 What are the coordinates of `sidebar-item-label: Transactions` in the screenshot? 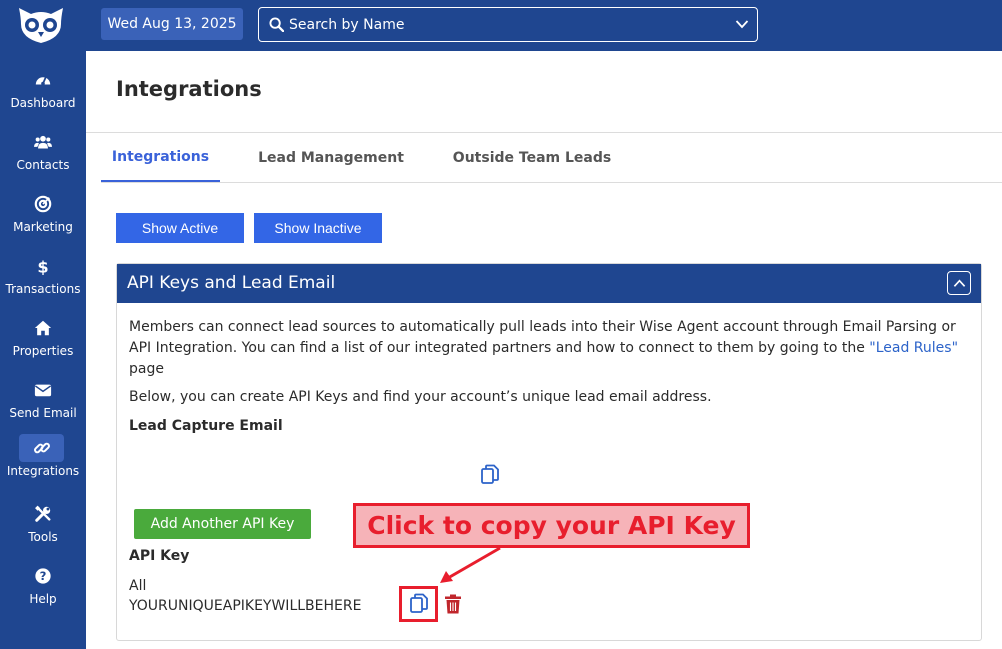 It's located at (43, 289).